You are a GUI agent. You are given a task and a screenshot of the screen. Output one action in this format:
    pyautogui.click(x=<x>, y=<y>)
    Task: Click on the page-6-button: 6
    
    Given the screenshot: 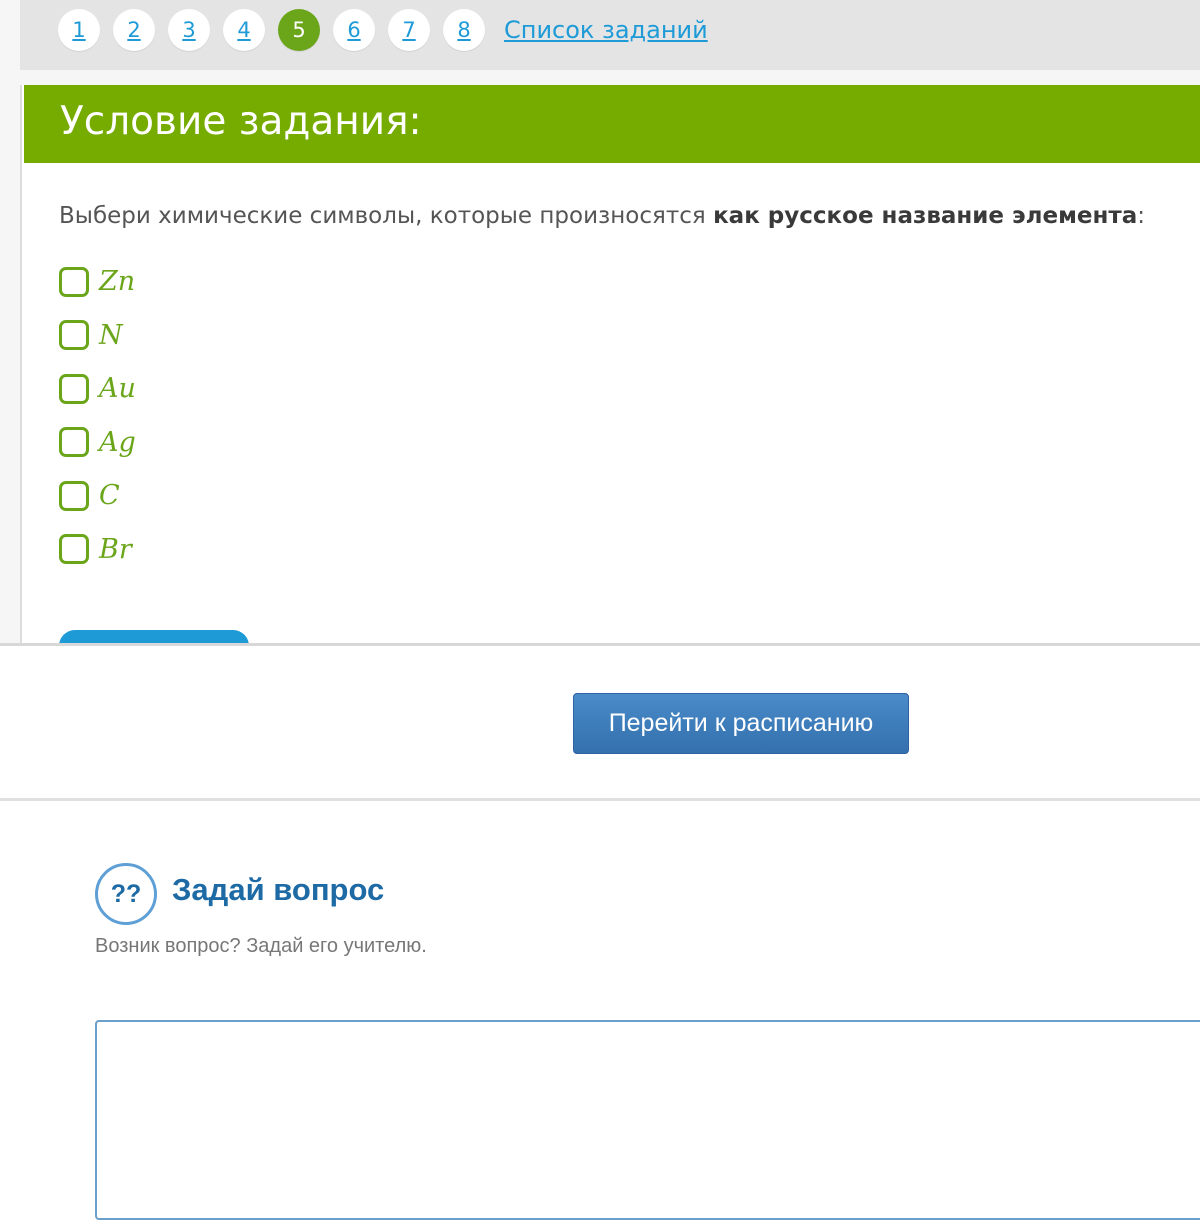 What is the action you would take?
    pyautogui.click(x=354, y=30)
    